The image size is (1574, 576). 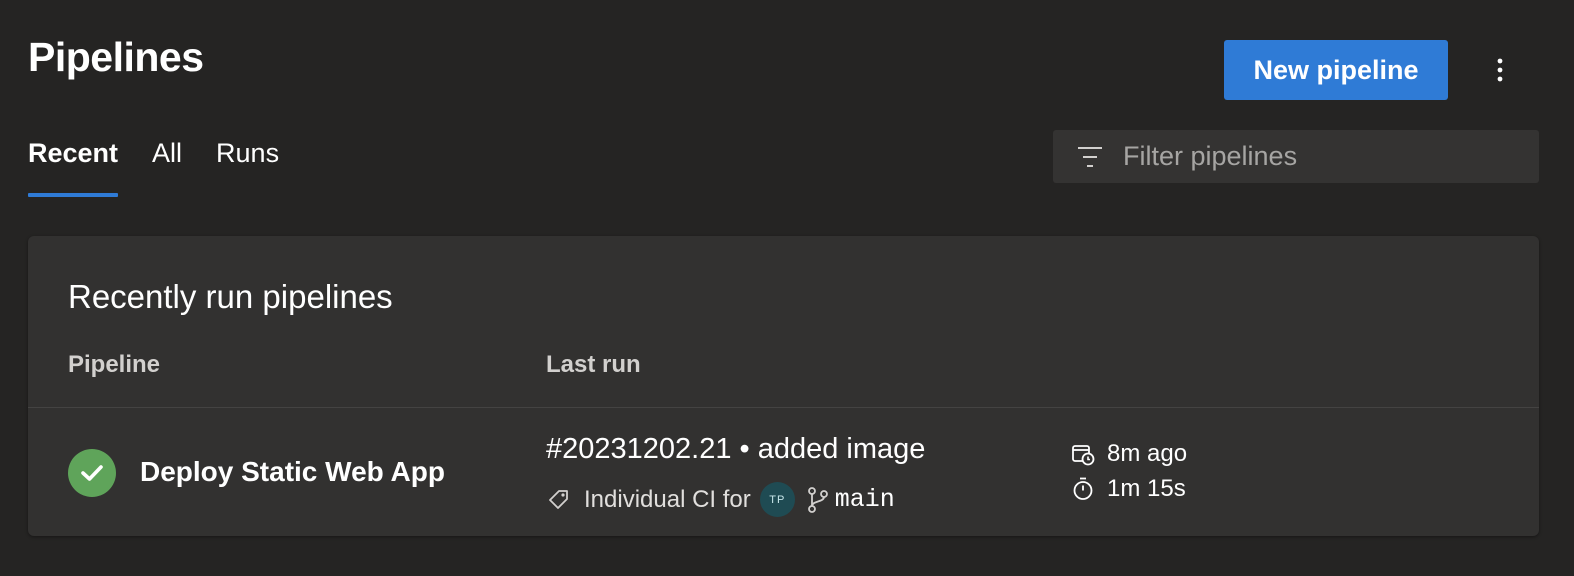 What do you see at coordinates (167, 167) in the screenshot?
I see `tab-all: All` at bounding box center [167, 167].